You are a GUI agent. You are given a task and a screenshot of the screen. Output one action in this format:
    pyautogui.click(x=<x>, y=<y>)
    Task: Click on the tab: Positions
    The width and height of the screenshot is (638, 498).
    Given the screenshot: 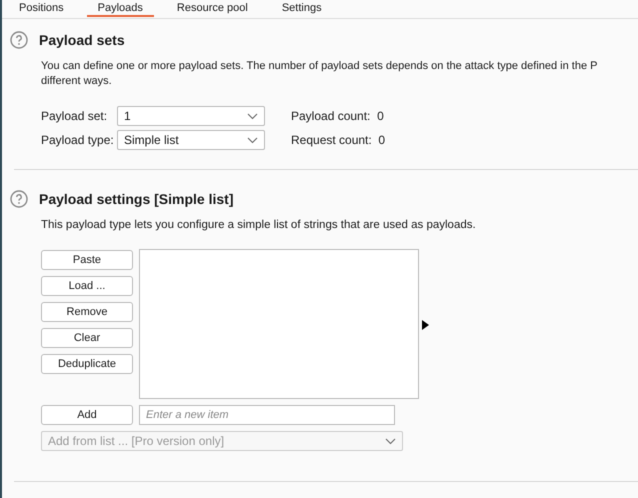 What is the action you would take?
    pyautogui.click(x=41, y=8)
    